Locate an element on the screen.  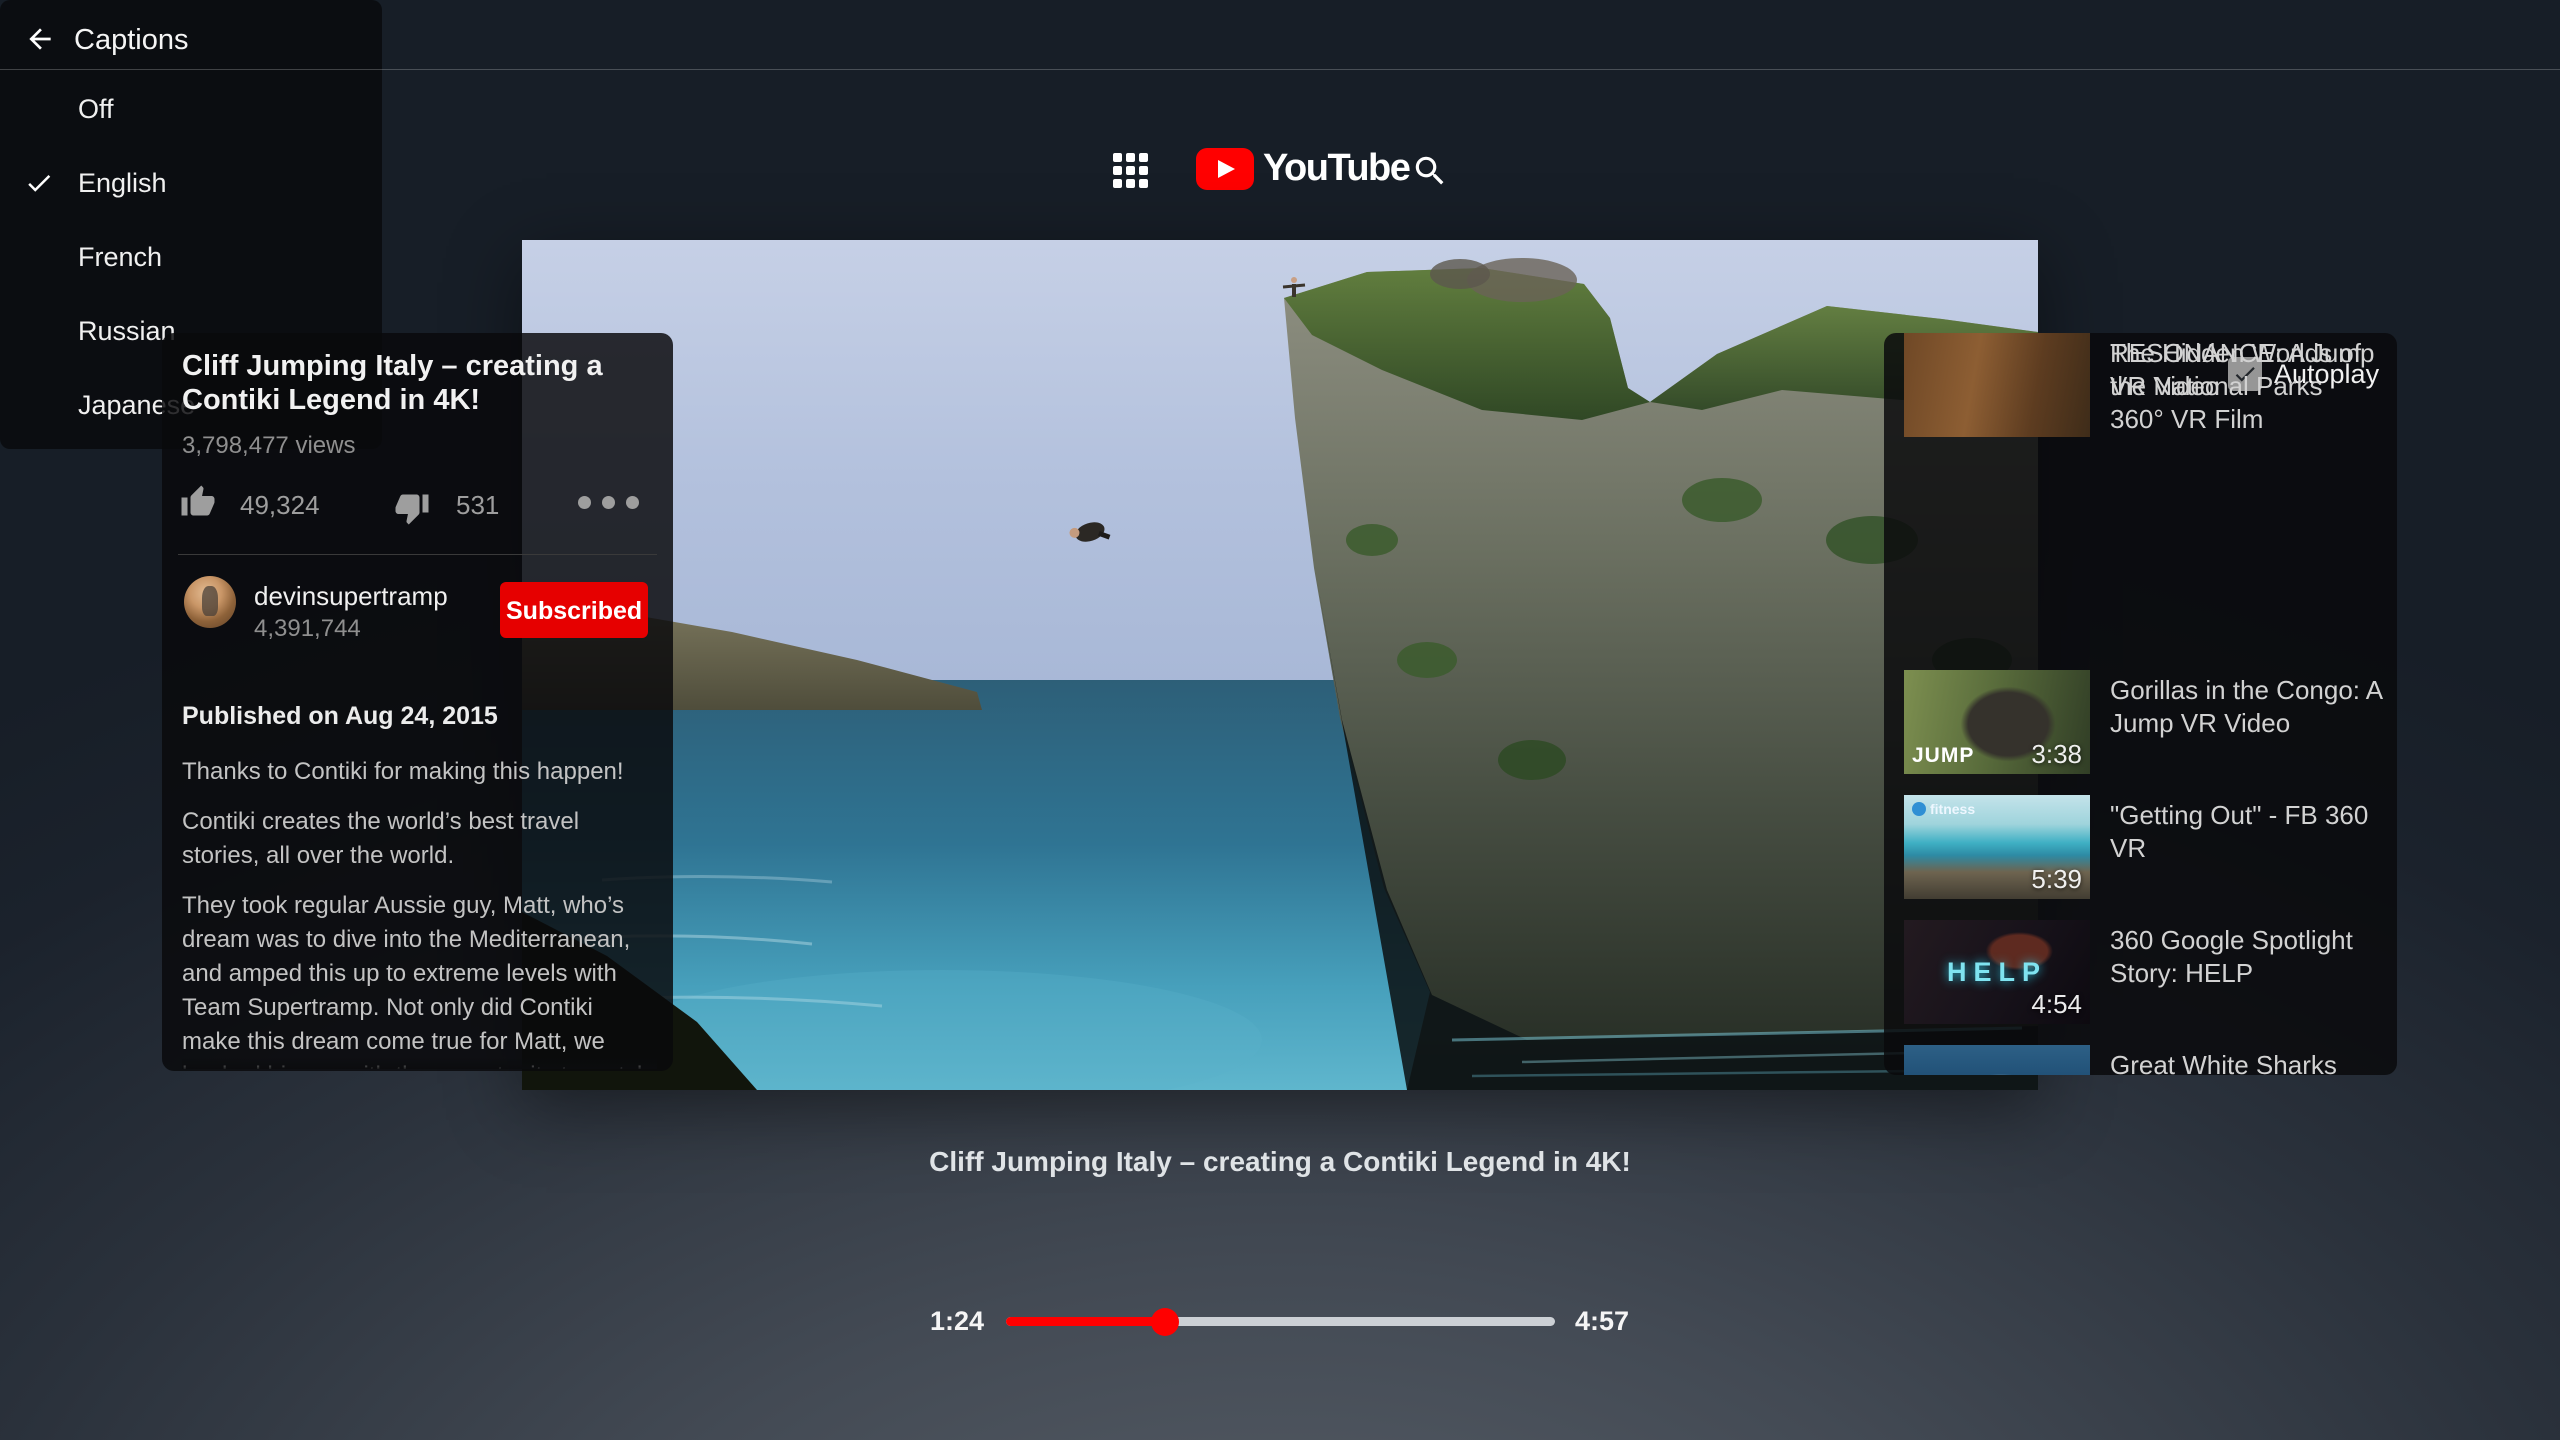
progress-fill is located at coordinates (1086, 1321).